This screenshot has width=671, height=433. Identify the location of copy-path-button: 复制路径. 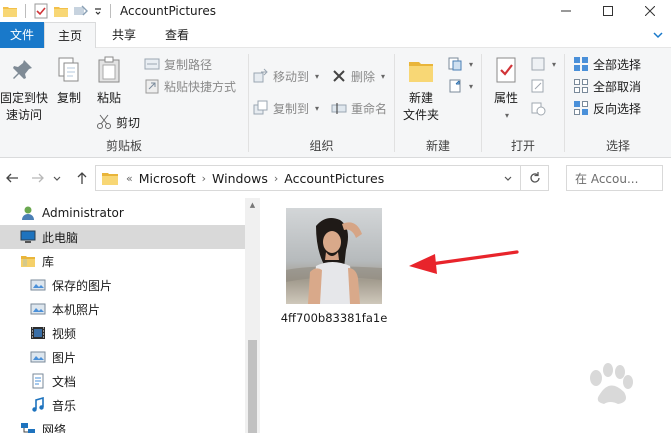
(178, 64).